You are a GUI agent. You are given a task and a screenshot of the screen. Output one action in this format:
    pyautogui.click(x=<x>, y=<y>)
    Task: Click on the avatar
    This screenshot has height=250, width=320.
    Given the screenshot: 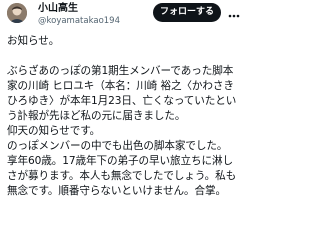 What is the action you would take?
    pyautogui.click(x=17, y=13)
    